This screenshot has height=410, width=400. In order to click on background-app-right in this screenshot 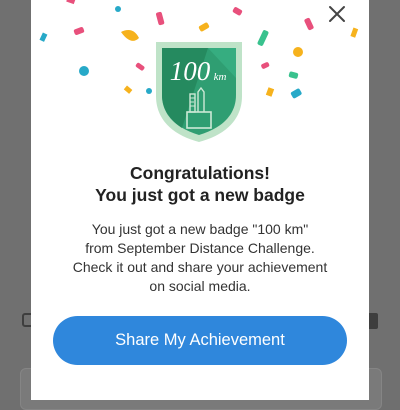, I will do `click(384, 200)`.